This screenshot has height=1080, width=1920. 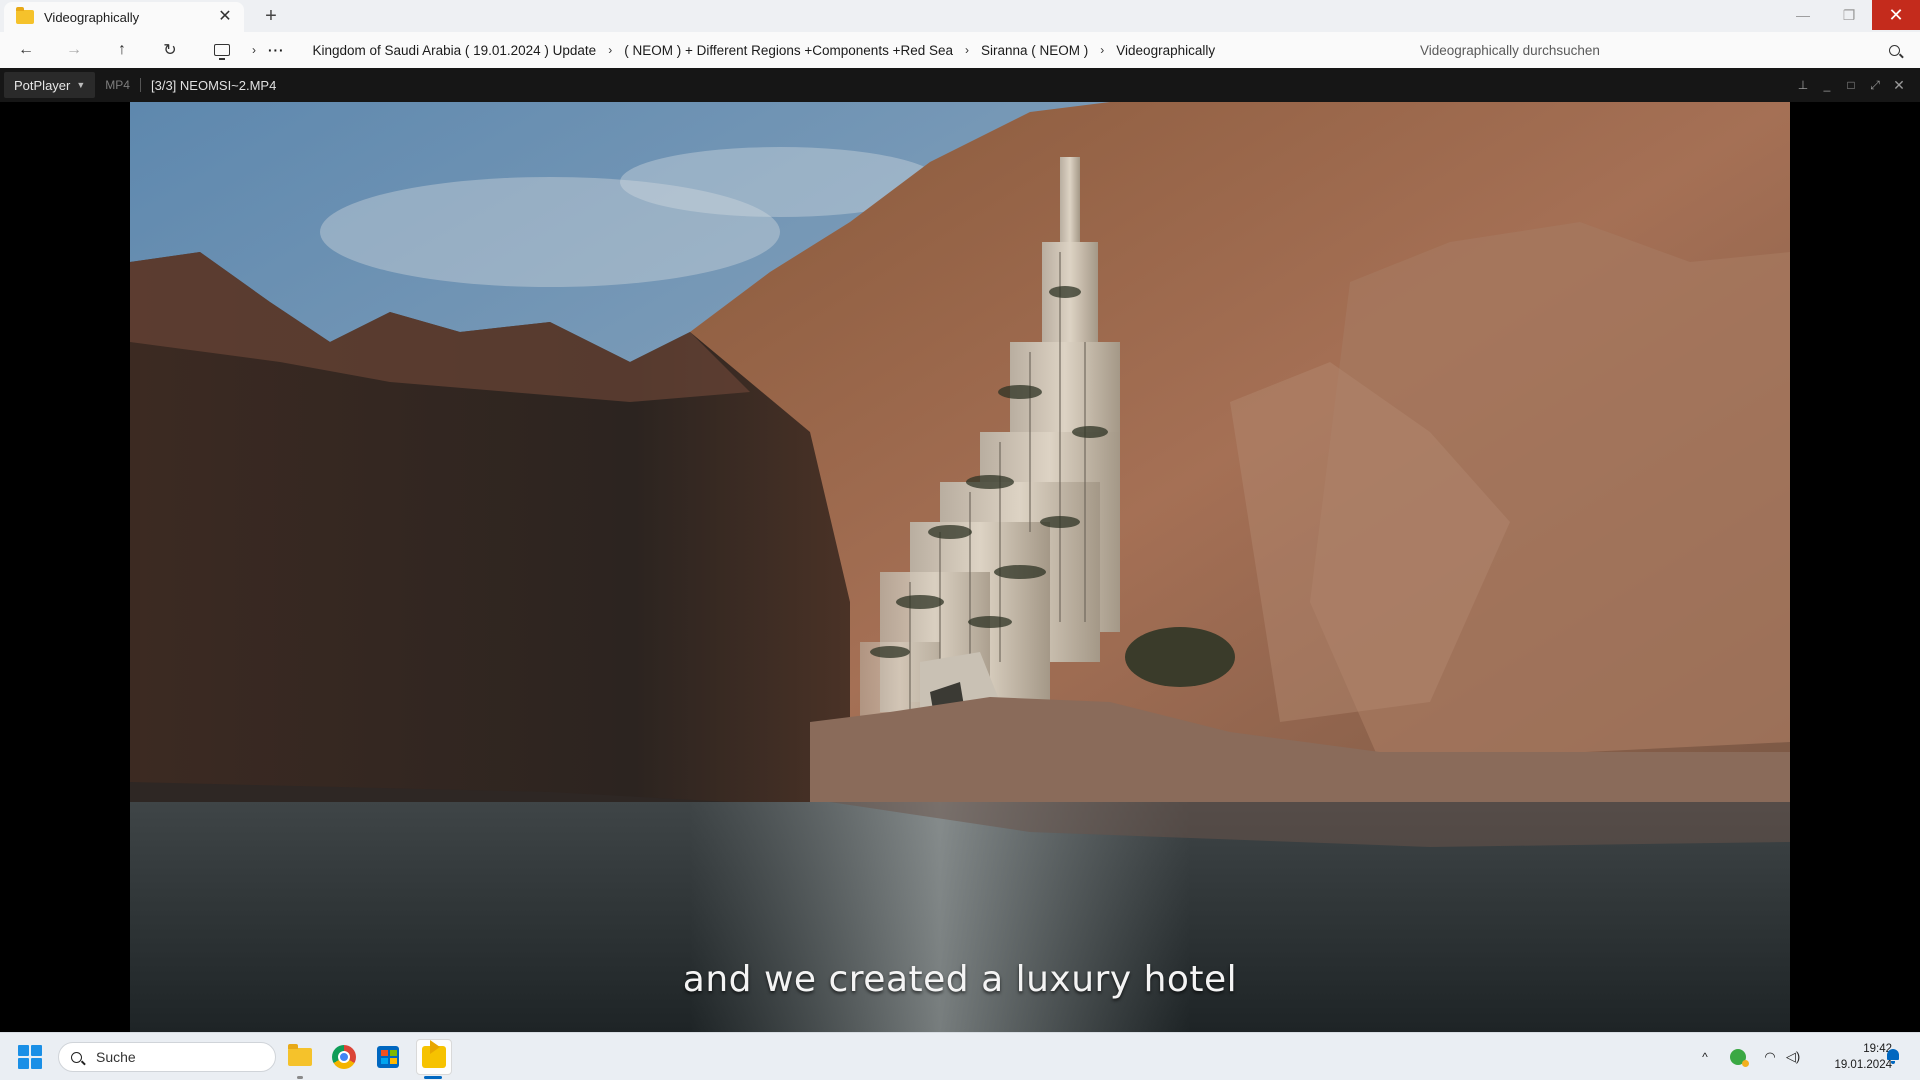 I want to click on taskbar-store, so click(x=388, y=1057).